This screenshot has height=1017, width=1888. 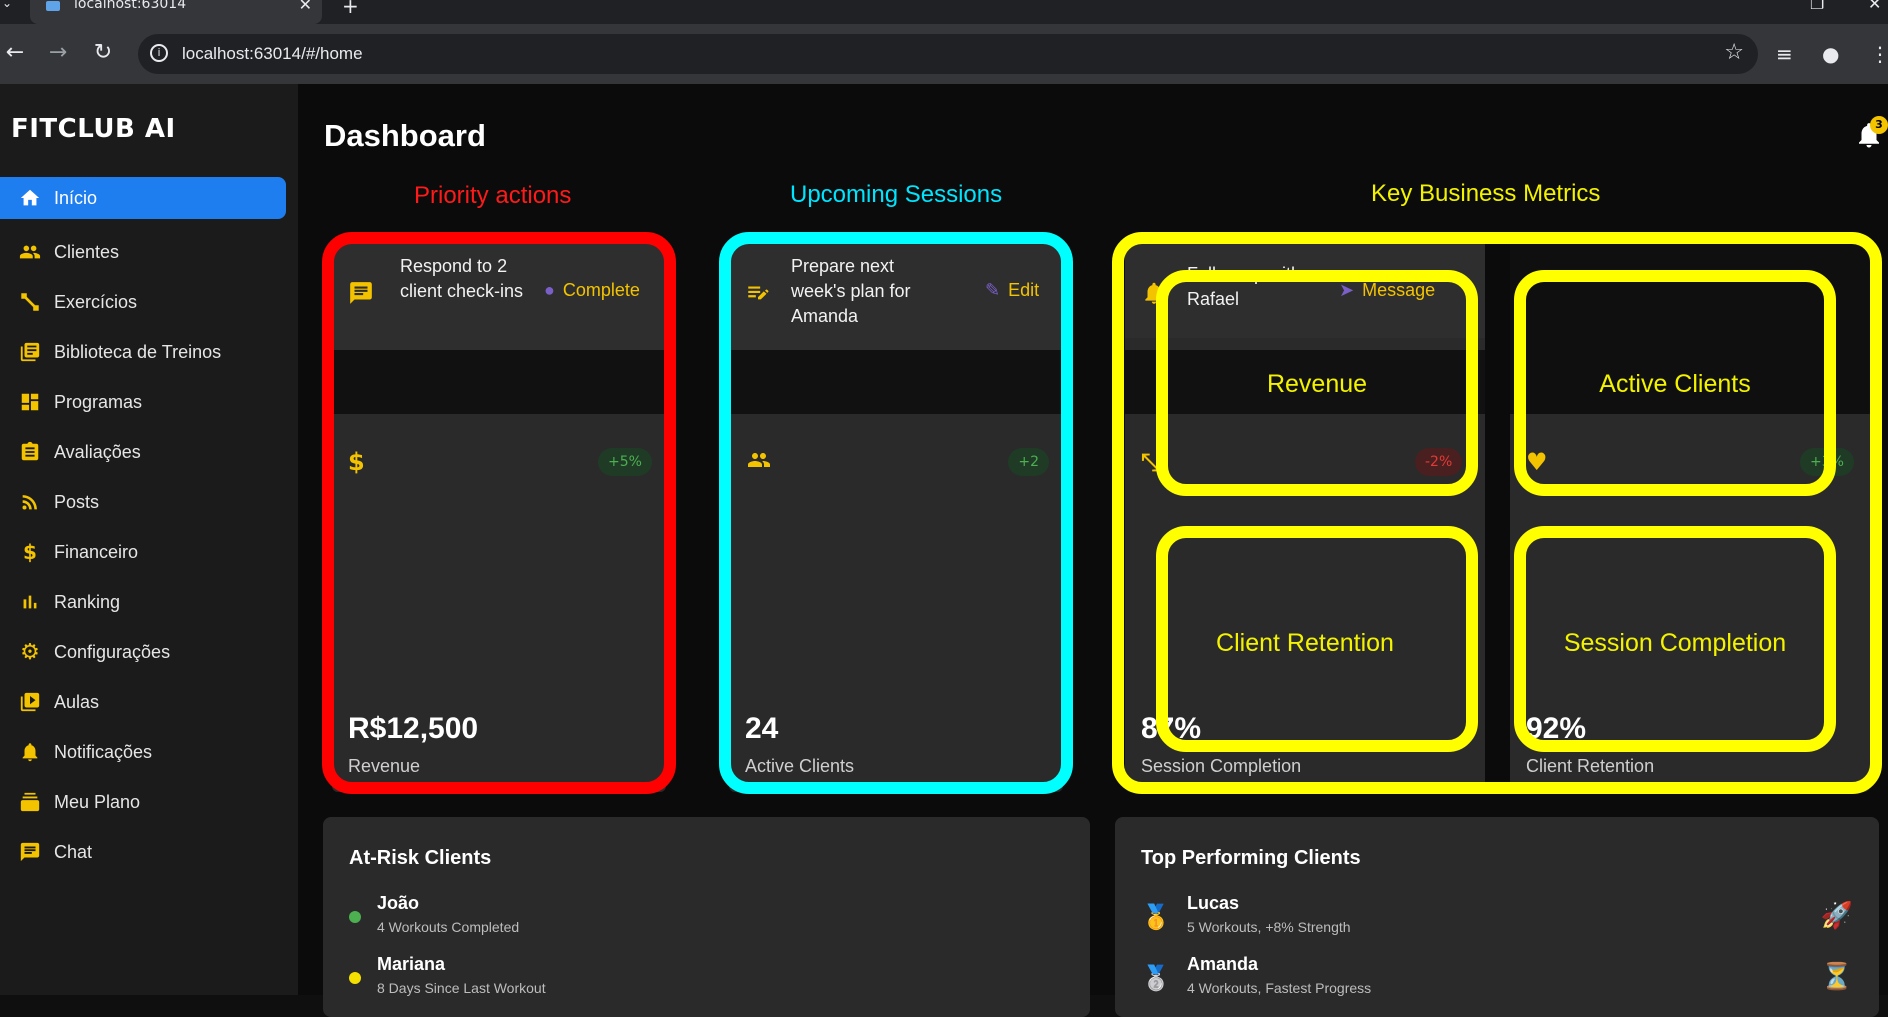 What do you see at coordinates (143, 502) in the screenshot?
I see `sidebar-item-posts: Posts` at bounding box center [143, 502].